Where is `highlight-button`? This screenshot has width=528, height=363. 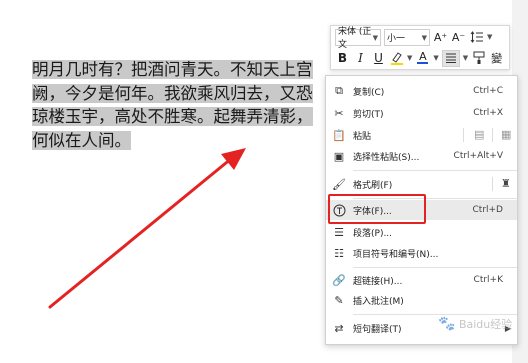
highlight-button is located at coordinates (396, 58).